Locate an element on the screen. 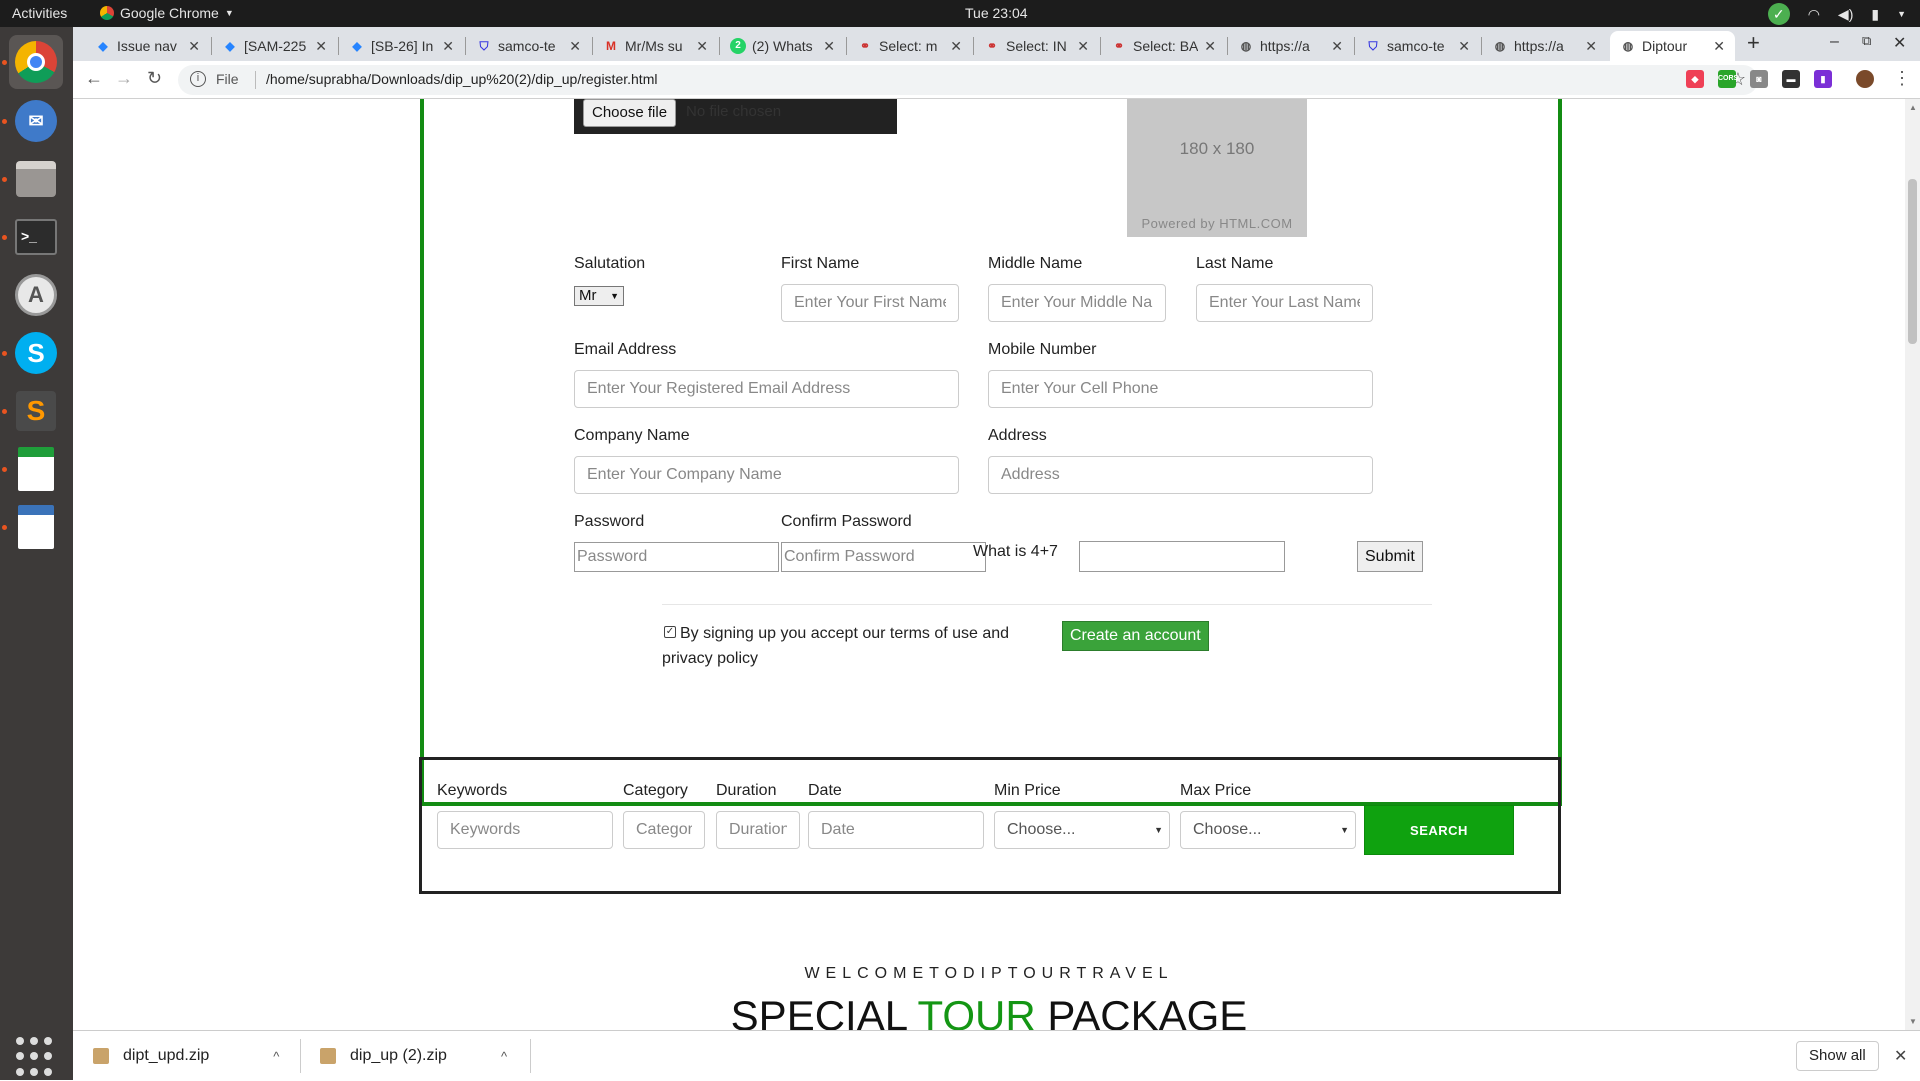  tab: ◆ Issue nav ✕ is located at coordinates (147, 46).